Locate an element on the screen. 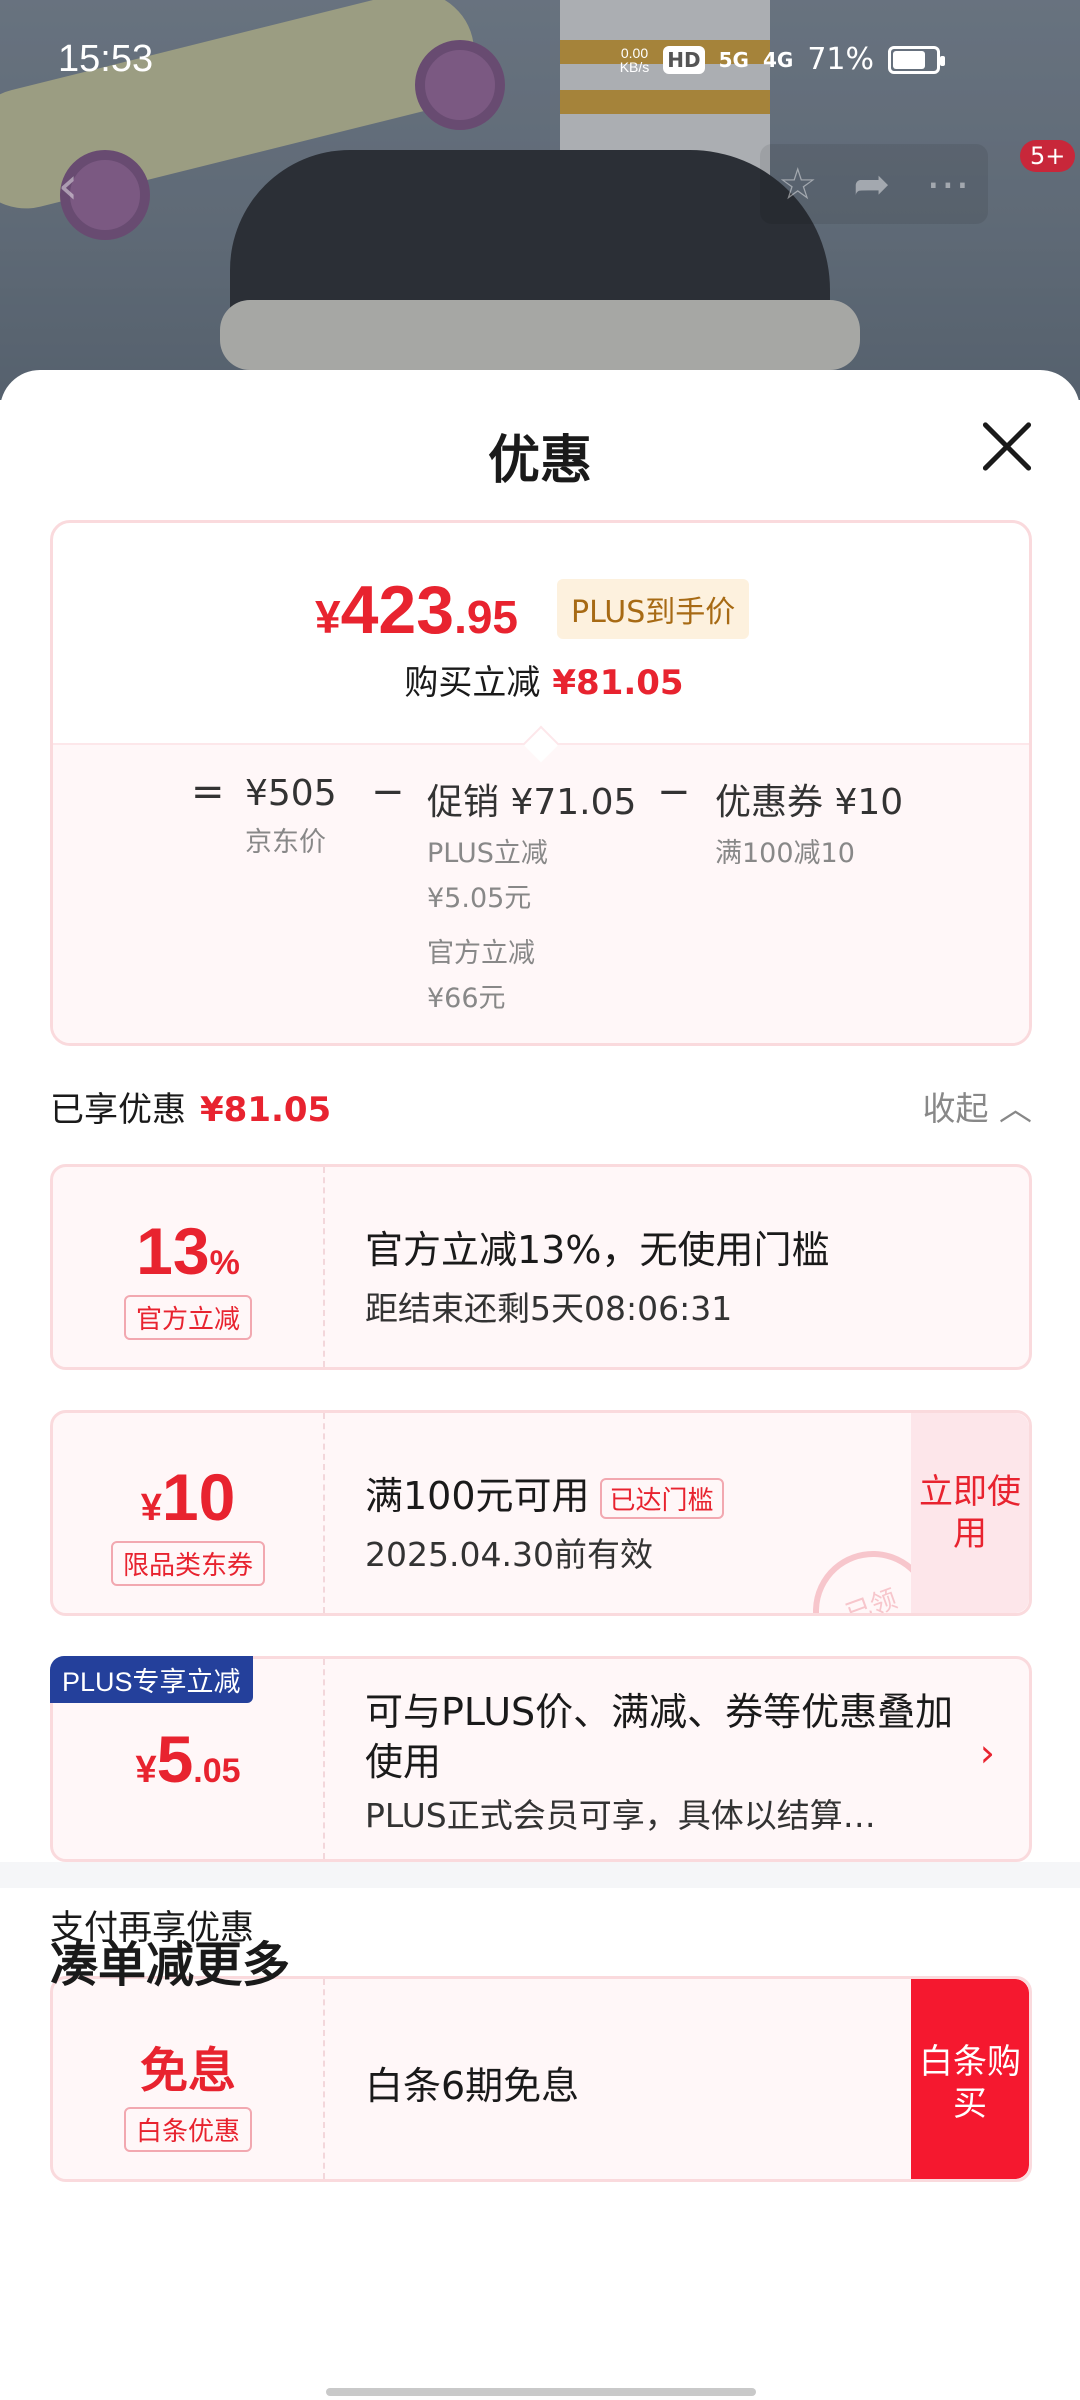 The image size is (1080, 2400). price-top: ¥423.95 PLUS到手价 购买立减 ¥81.05 is located at coordinates (541, 633).